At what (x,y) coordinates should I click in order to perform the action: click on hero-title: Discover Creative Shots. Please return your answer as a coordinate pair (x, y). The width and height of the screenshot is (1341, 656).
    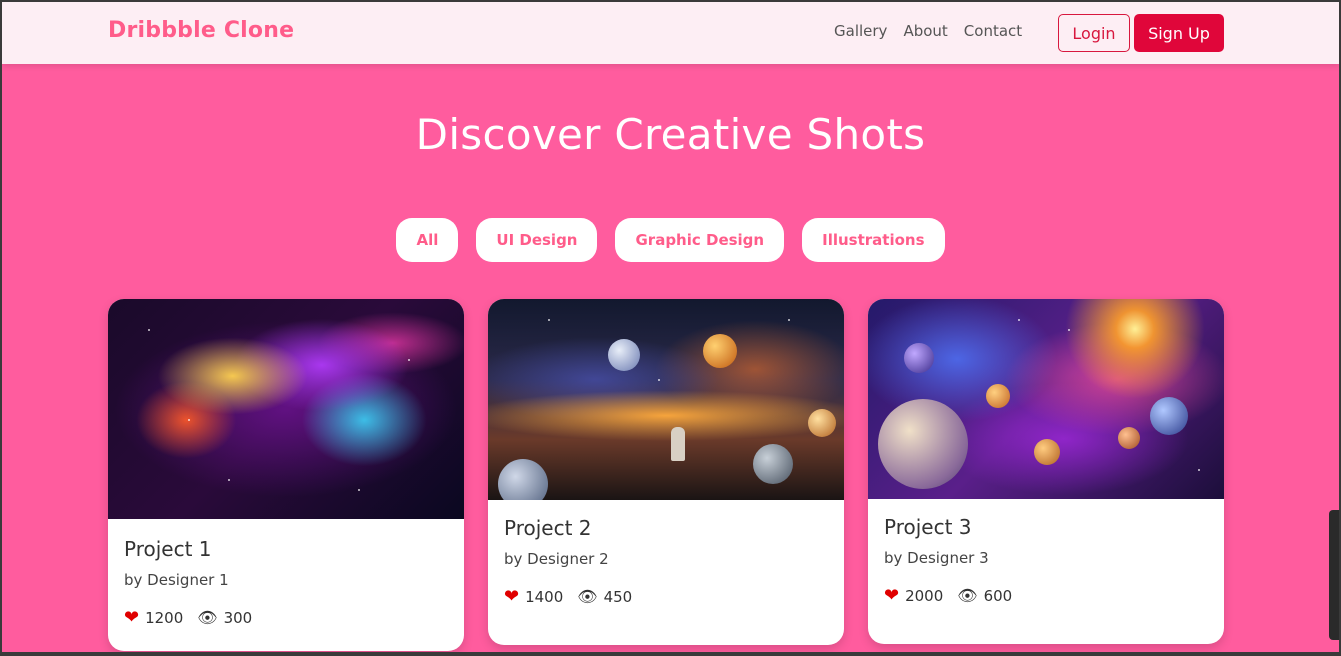
    Looking at the image, I should click on (670, 134).